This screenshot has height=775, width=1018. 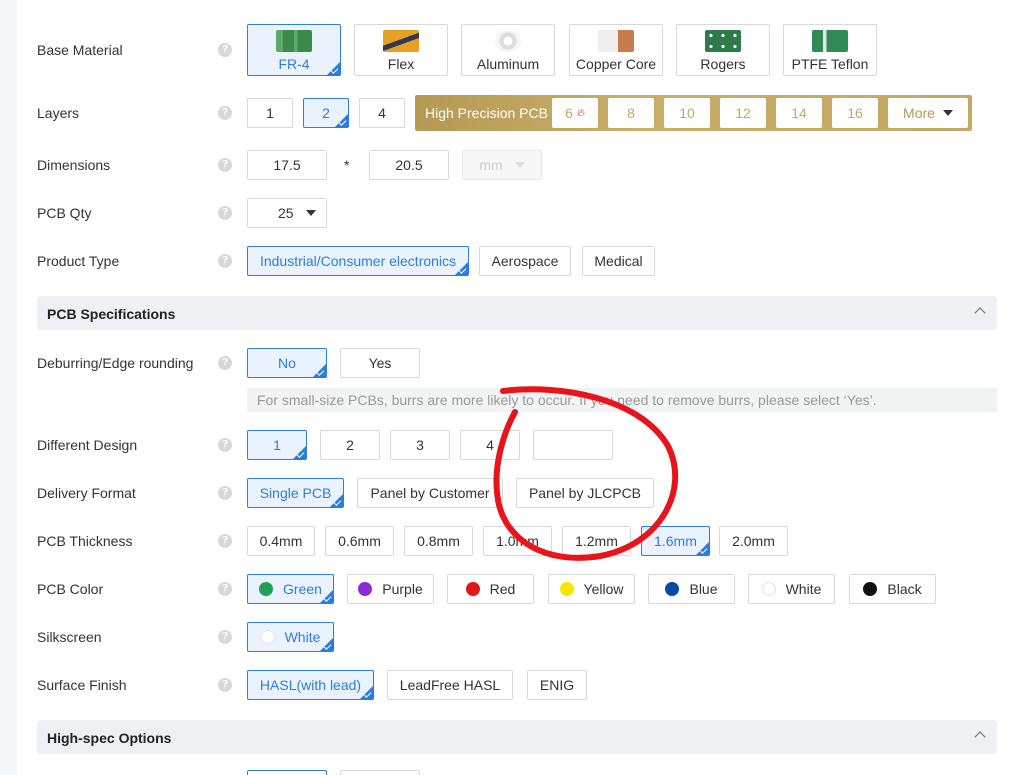 I want to click on pcb-color-label: PCB Color, so click(x=70, y=589).